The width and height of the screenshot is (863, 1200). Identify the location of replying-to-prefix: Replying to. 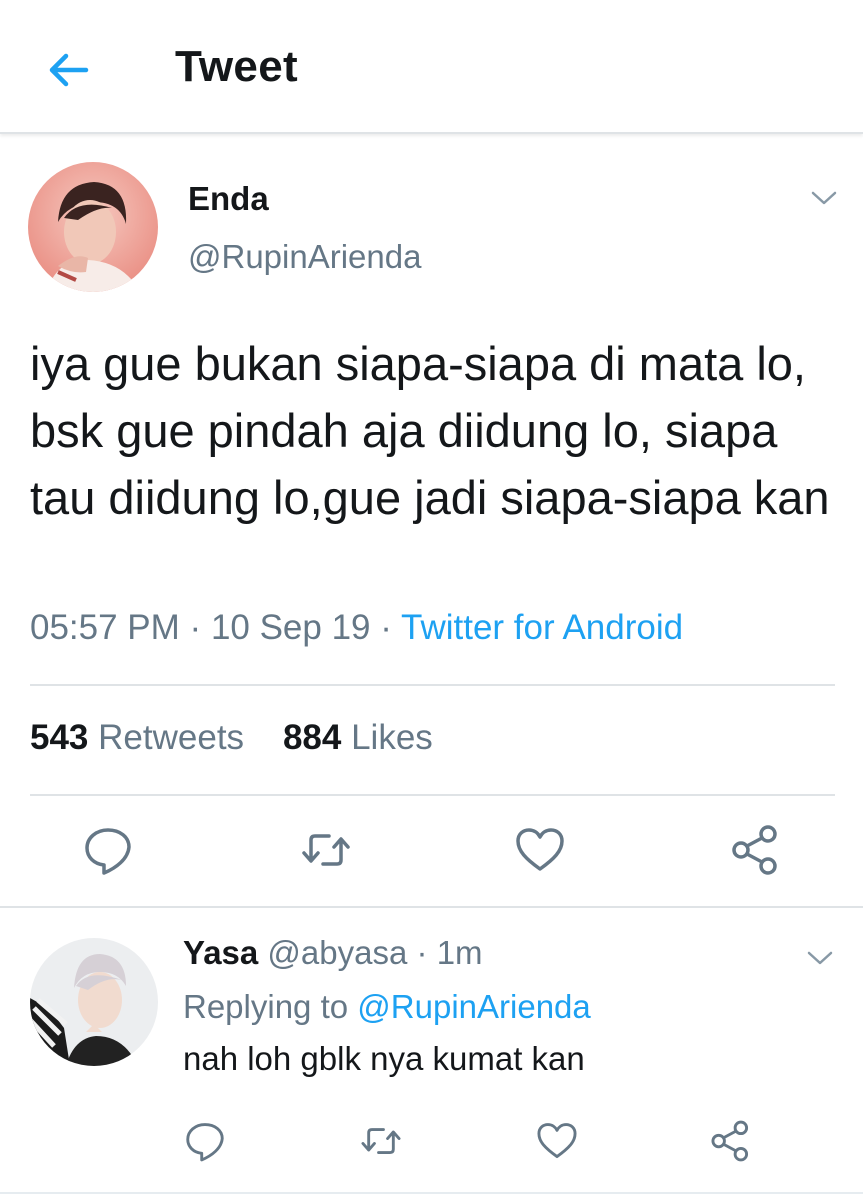
(266, 1006).